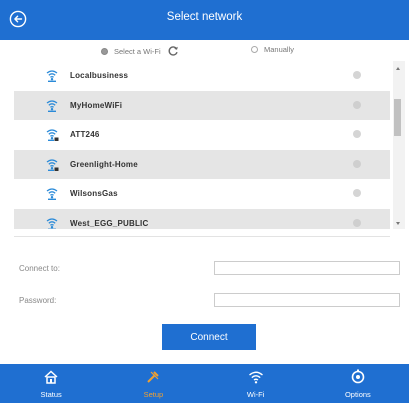 The width and height of the screenshot is (409, 403). Describe the element at coordinates (153, 394) in the screenshot. I see `tab-label: Setup` at that location.